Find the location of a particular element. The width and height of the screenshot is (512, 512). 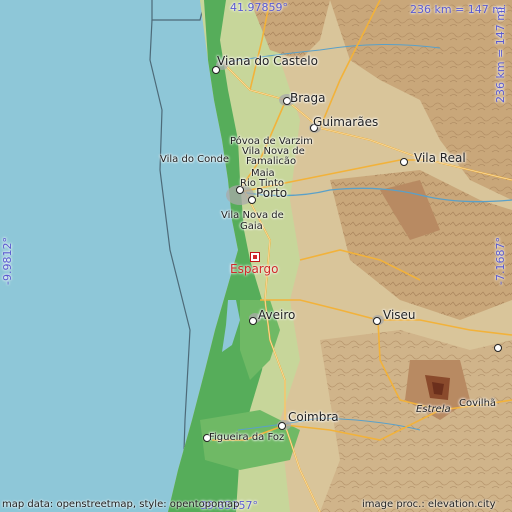

target-marker is located at coordinates (255, 257).